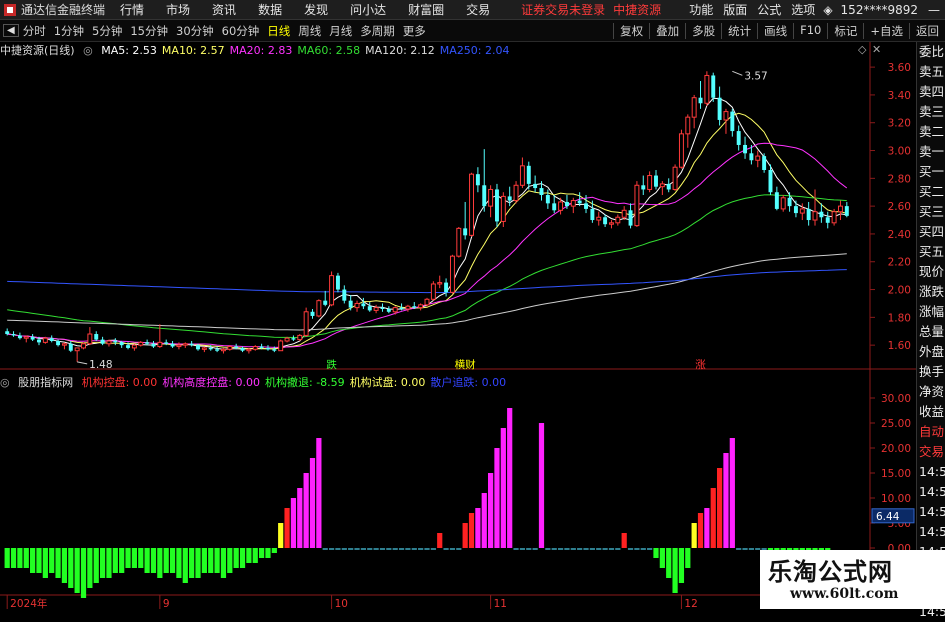  What do you see at coordinates (400, 50) in the screenshot?
I see `ma-value-label: MA120: 2.12` at bounding box center [400, 50].